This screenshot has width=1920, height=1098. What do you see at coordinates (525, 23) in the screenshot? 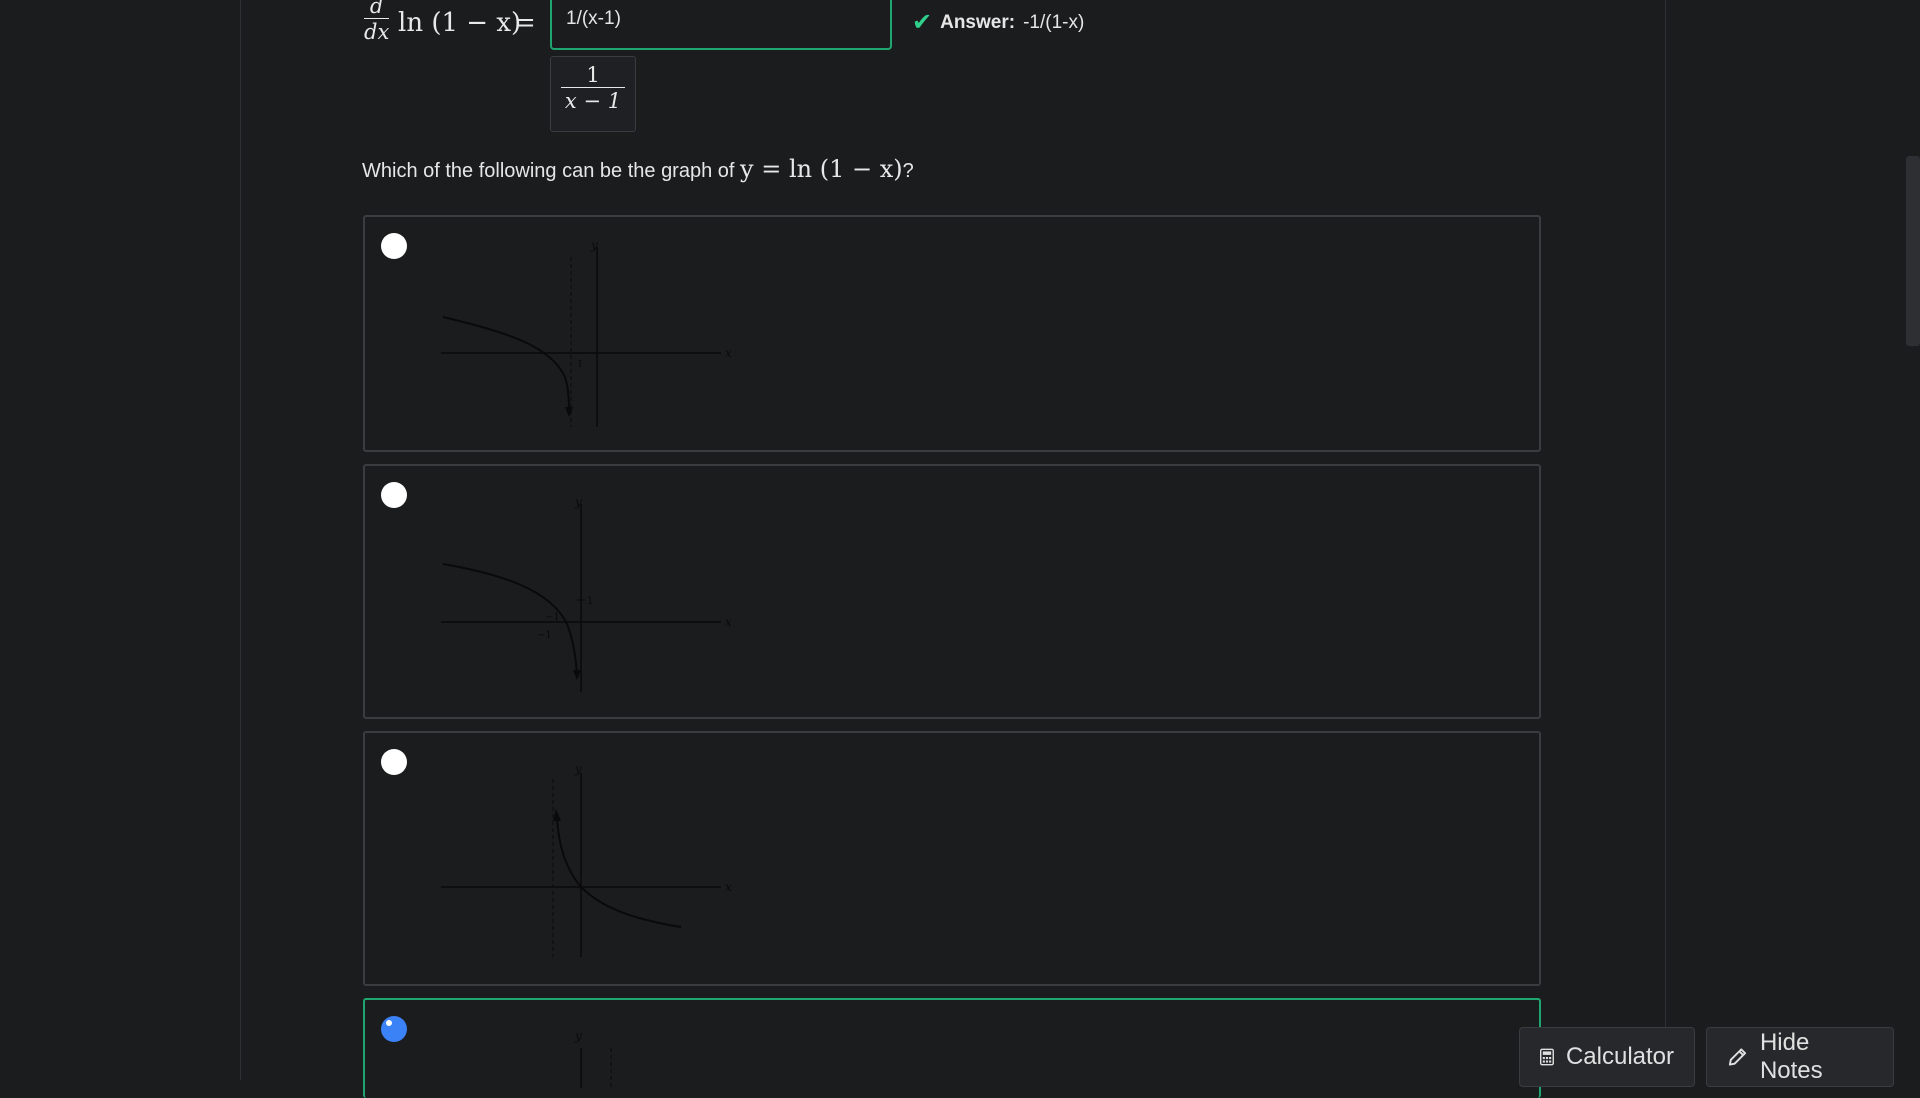
I see `equals-sign: =` at bounding box center [525, 23].